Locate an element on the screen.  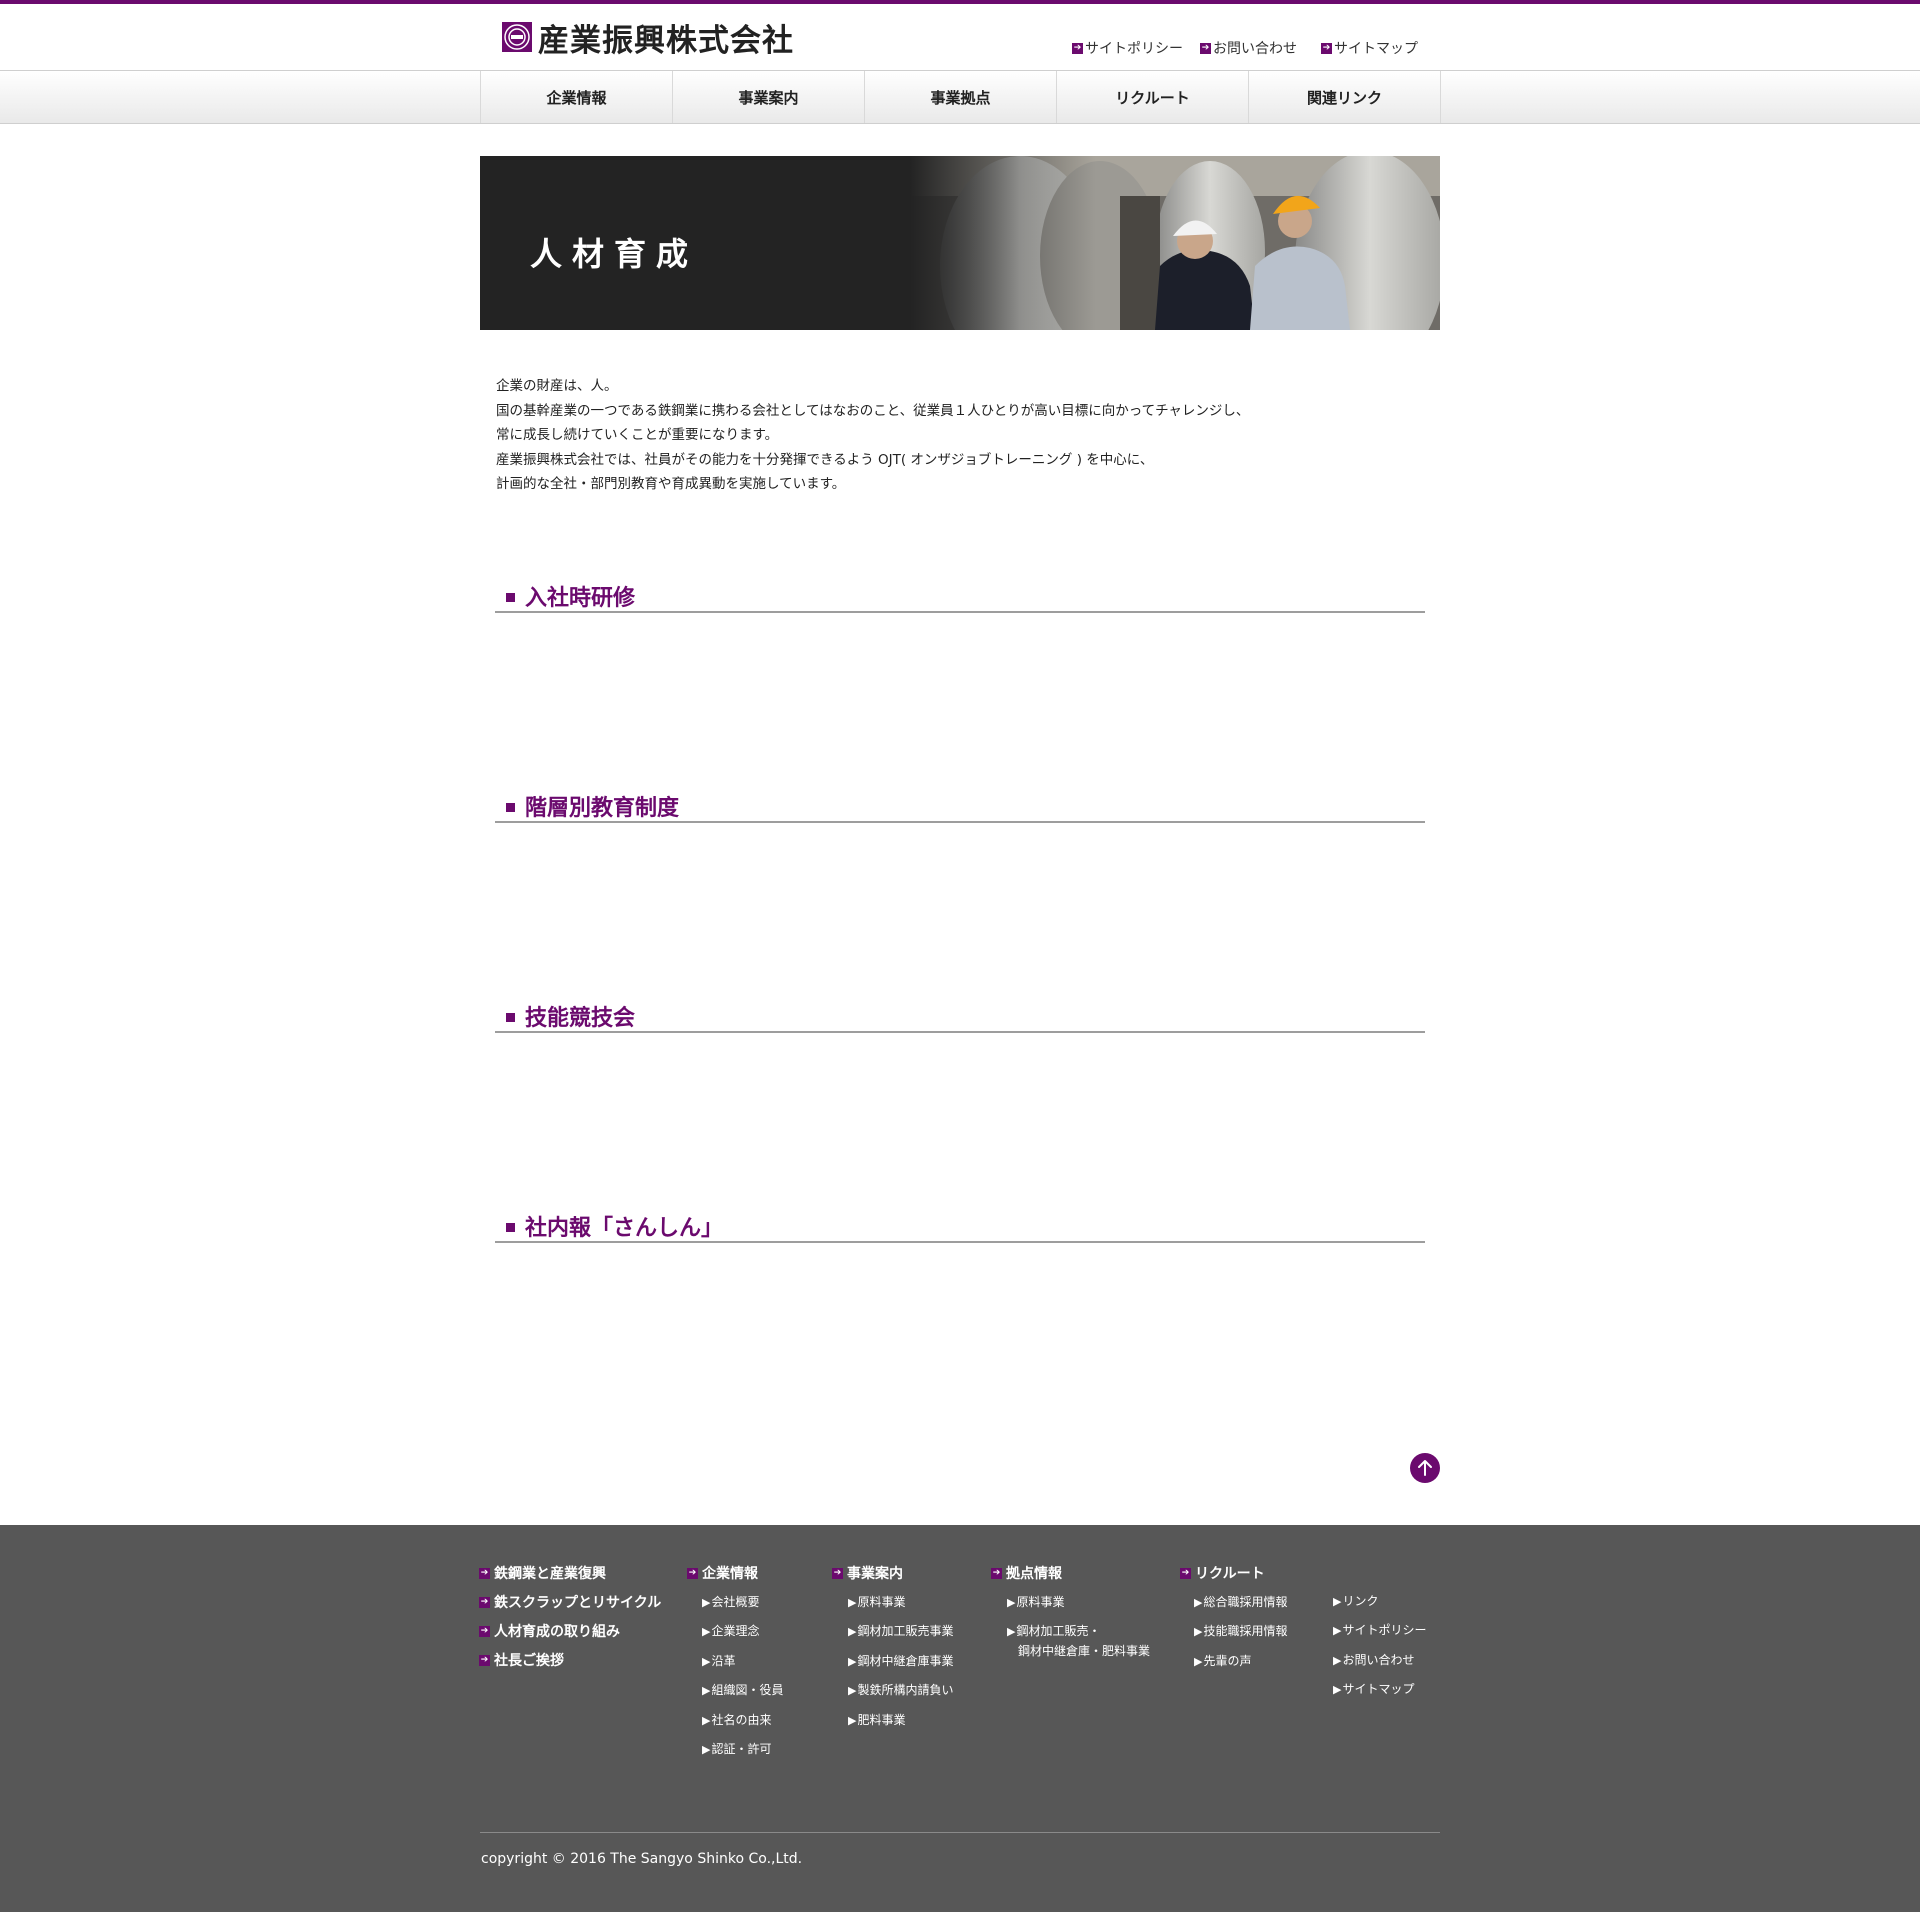
footer-link: ▶お問い合わせ is located at coordinates (1373, 1660).